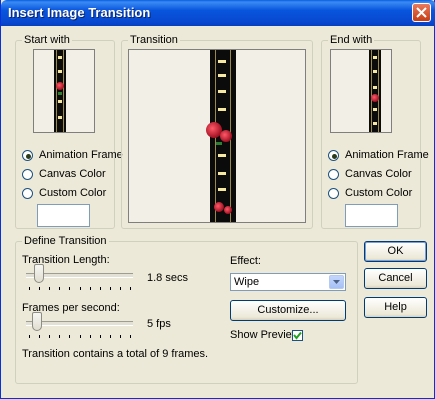 This screenshot has height=399, width=435. What do you see at coordinates (395, 251) in the screenshot?
I see `ok-button: OK` at bounding box center [395, 251].